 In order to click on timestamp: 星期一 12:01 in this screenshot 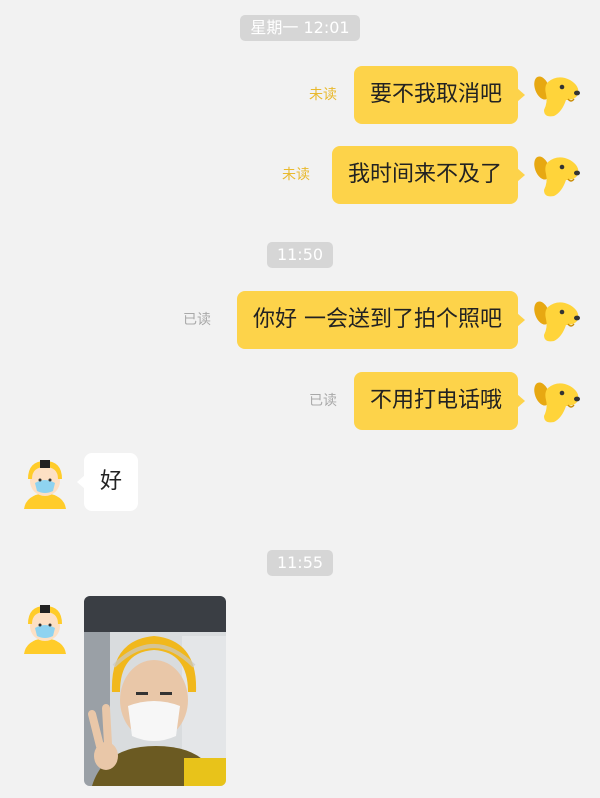, I will do `click(300, 28)`.